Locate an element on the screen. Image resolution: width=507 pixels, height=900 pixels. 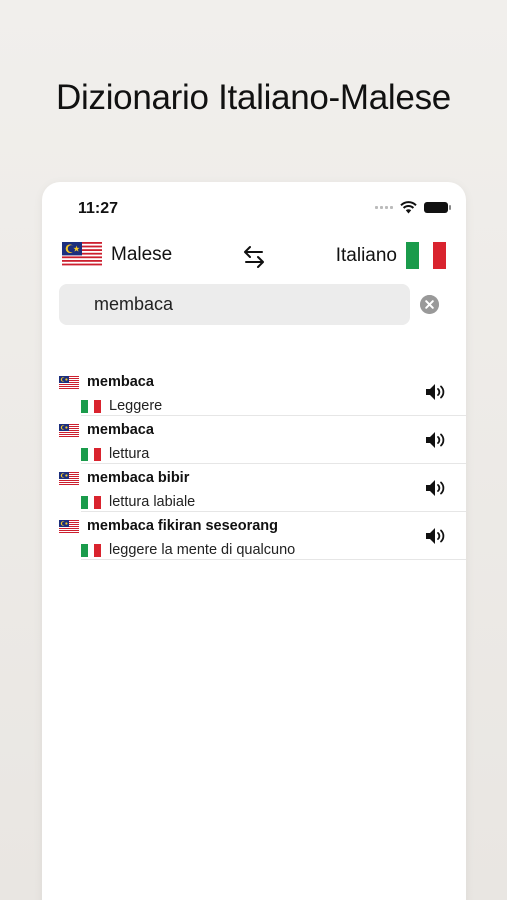
result-row: membaca bibir lettura labiale is located at coordinates (254, 488).